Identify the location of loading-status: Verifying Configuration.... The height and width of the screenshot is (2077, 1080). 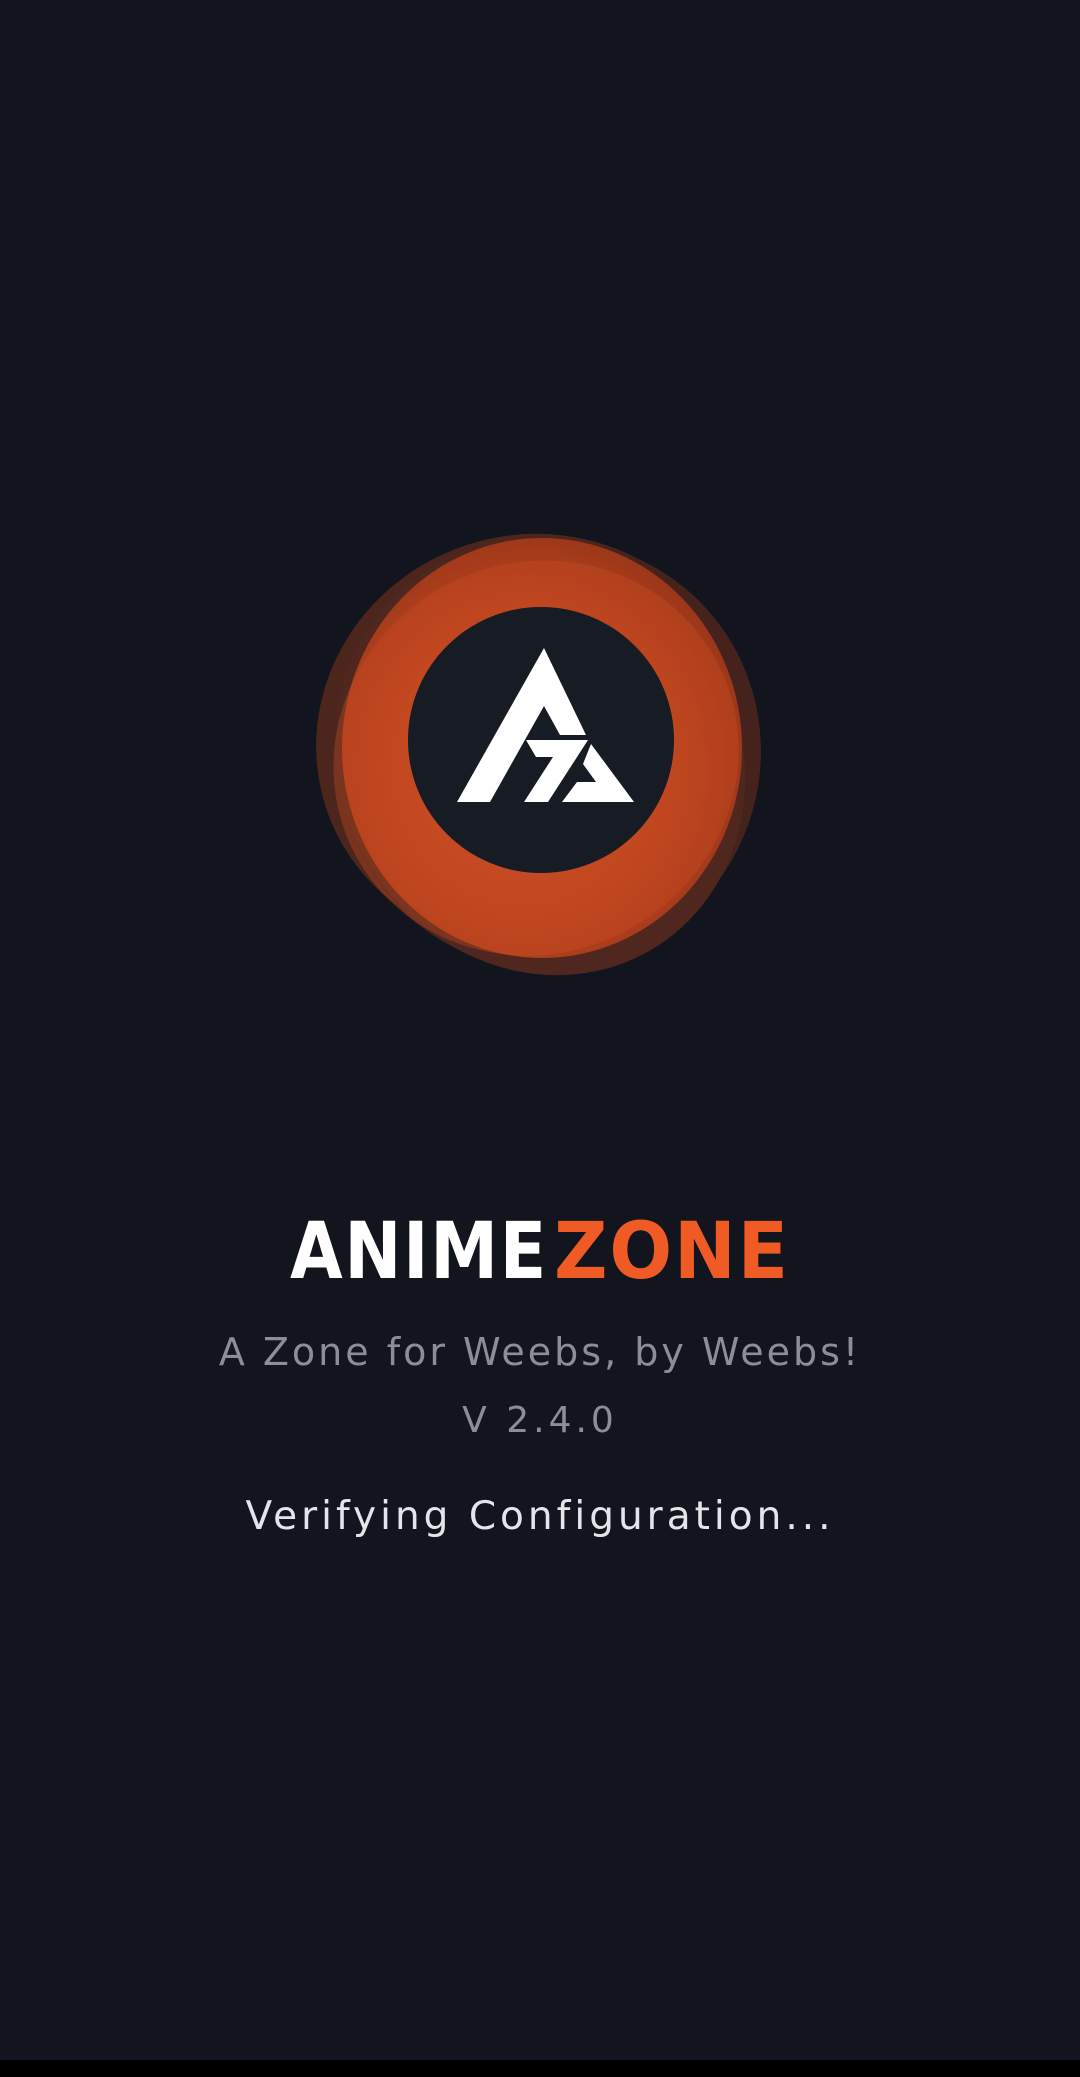
(540, 1516).